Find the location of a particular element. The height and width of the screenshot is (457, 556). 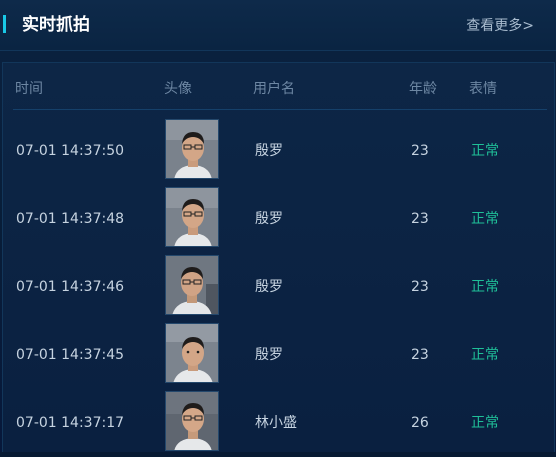

column-header-age: 年龄 is located at coordinates (423, 89).